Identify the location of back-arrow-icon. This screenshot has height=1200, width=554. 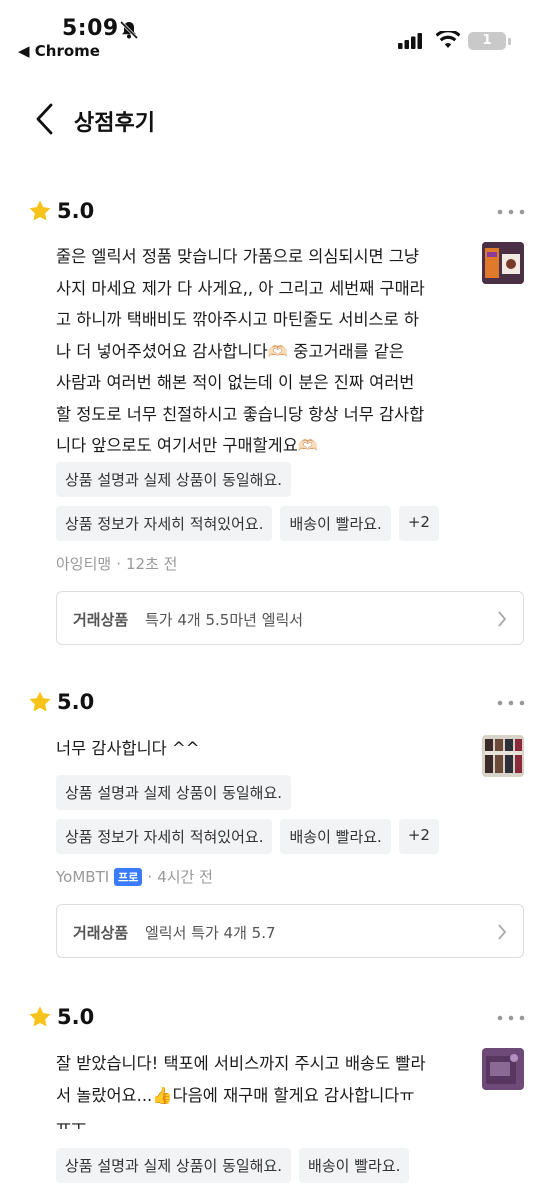
(45, 119).